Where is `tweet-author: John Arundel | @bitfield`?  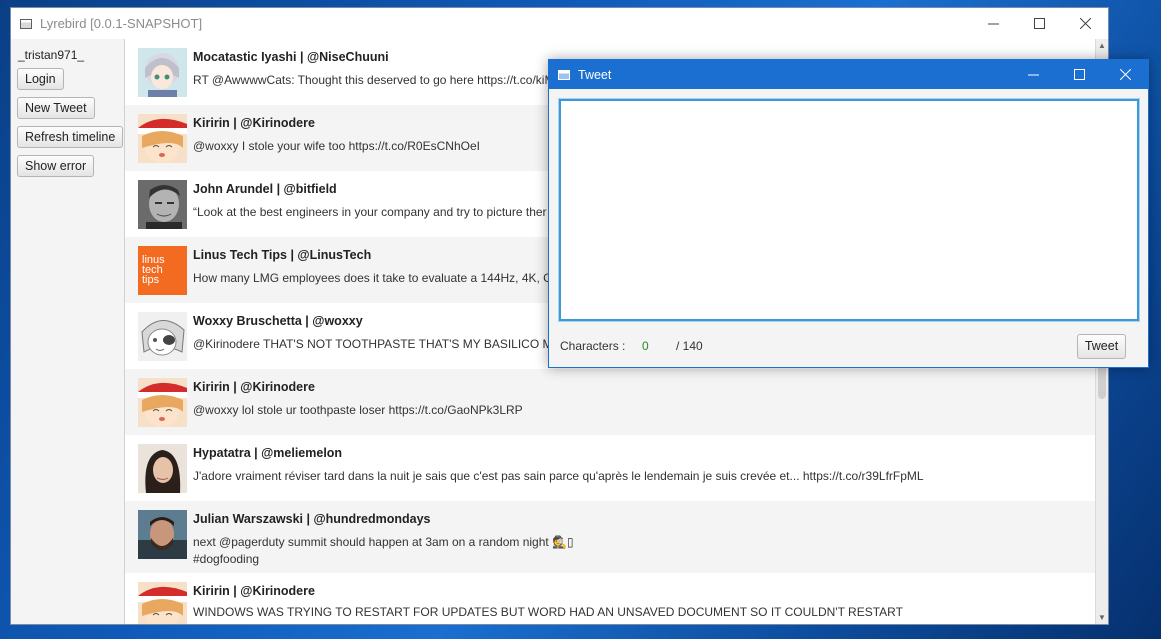
tweet-author: John Arundel | @bitfield is located at coordinates (265, 189).